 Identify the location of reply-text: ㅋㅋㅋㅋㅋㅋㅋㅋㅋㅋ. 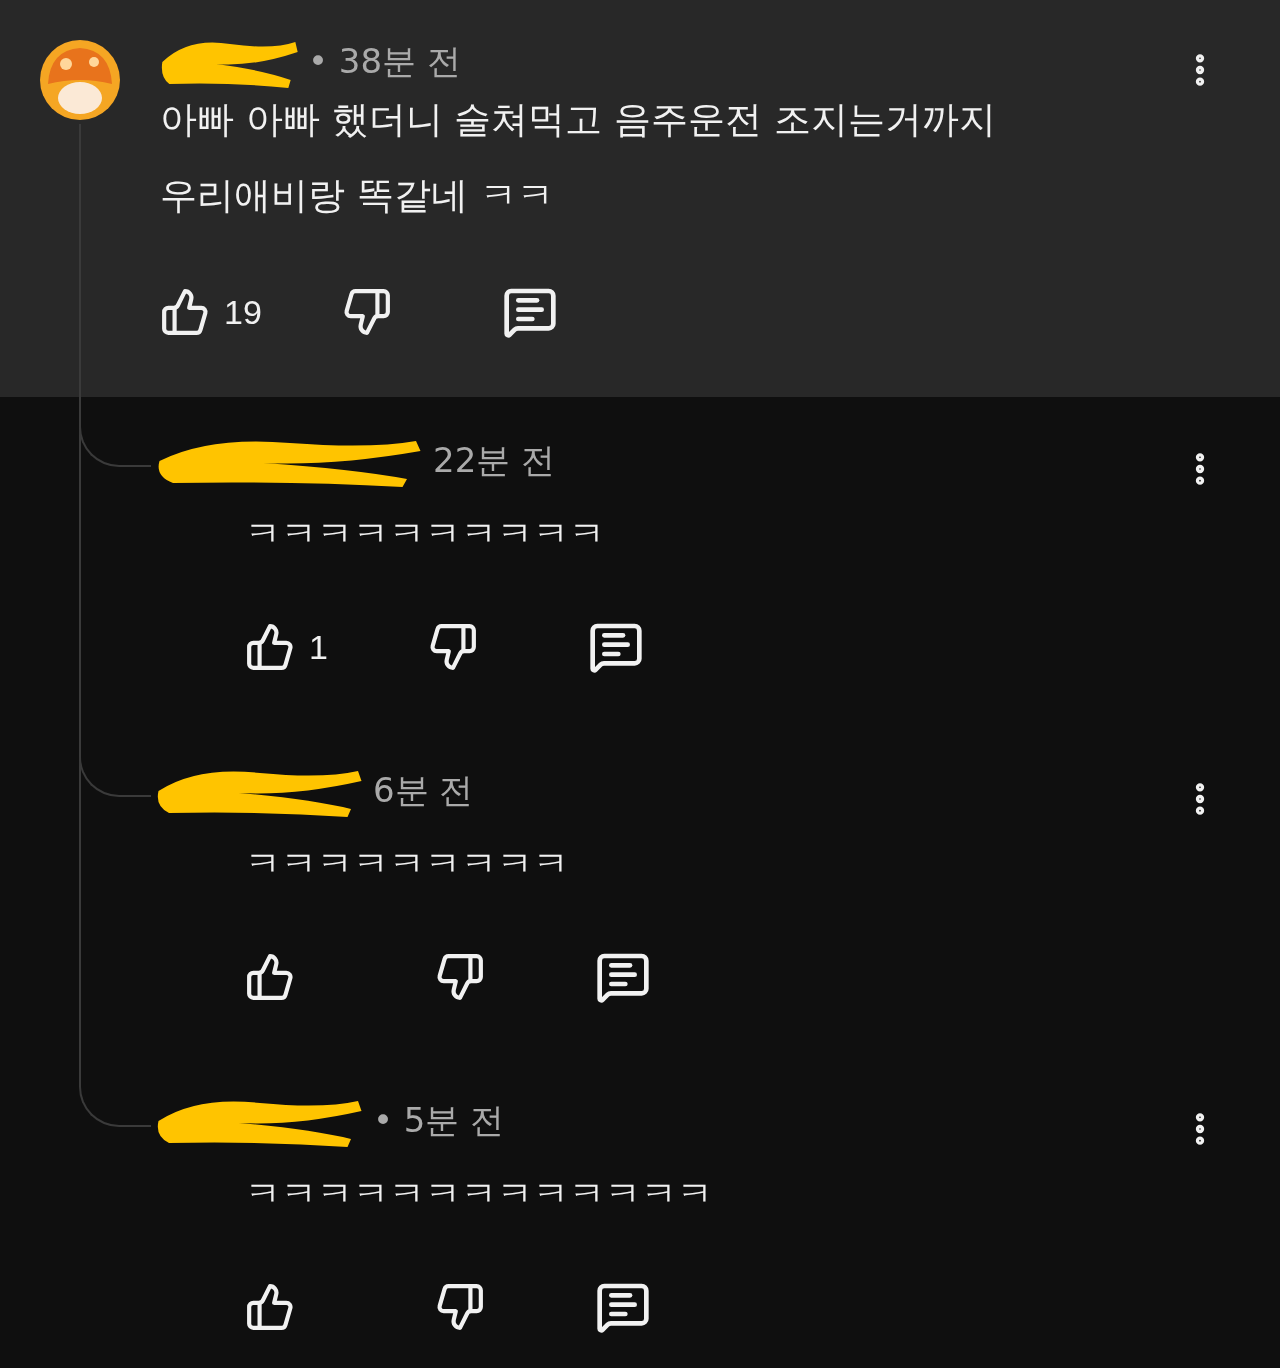
(425, 534).